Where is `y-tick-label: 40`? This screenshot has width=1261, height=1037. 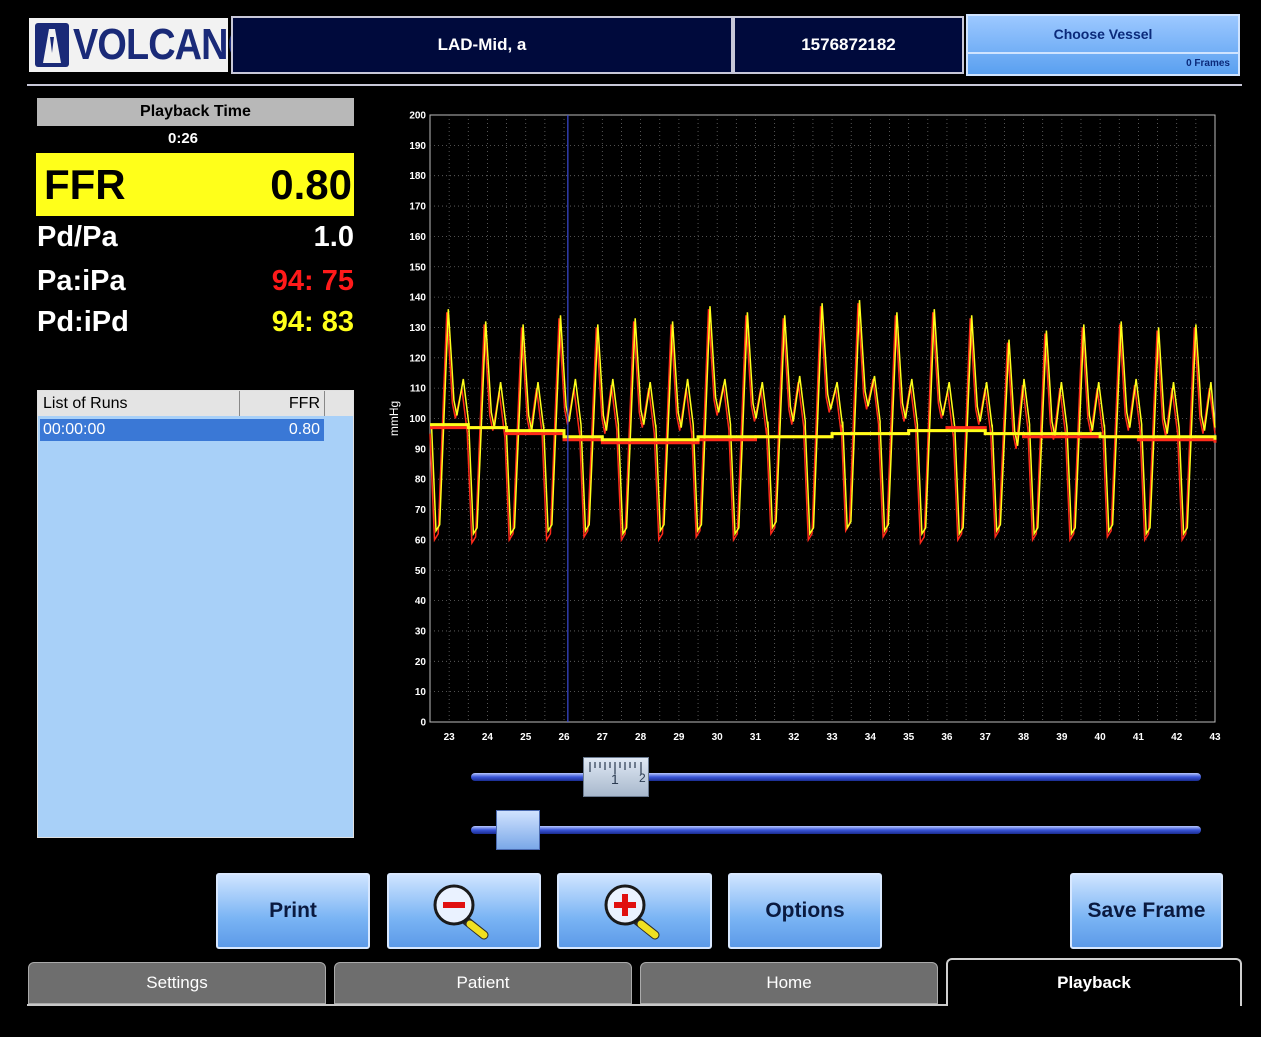 y-tick-label: 40 is located at coordinates (421, 601).